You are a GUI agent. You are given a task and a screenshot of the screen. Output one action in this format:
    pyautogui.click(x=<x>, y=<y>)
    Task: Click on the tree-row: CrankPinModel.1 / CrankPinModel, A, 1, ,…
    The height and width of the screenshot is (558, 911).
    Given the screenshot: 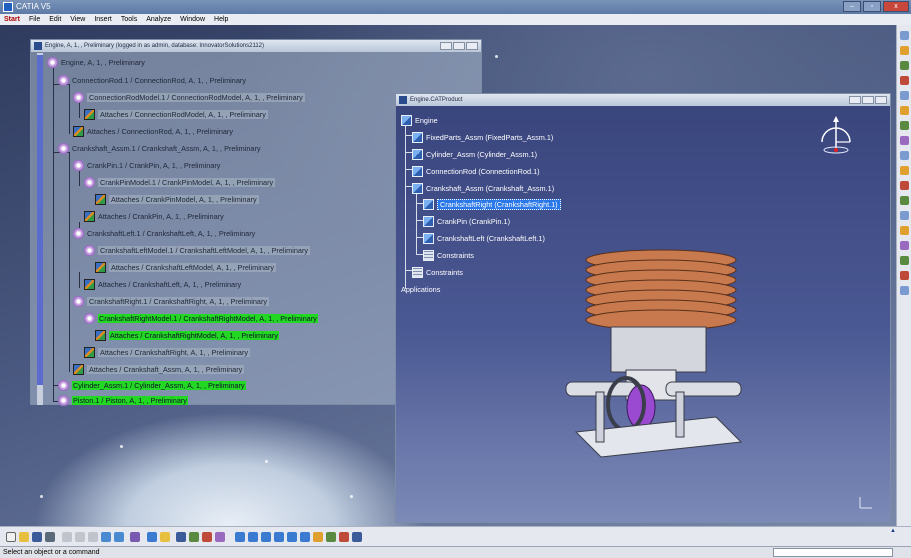 What is the action you would take?
    pyautogui.click(x=180, y=182)
    